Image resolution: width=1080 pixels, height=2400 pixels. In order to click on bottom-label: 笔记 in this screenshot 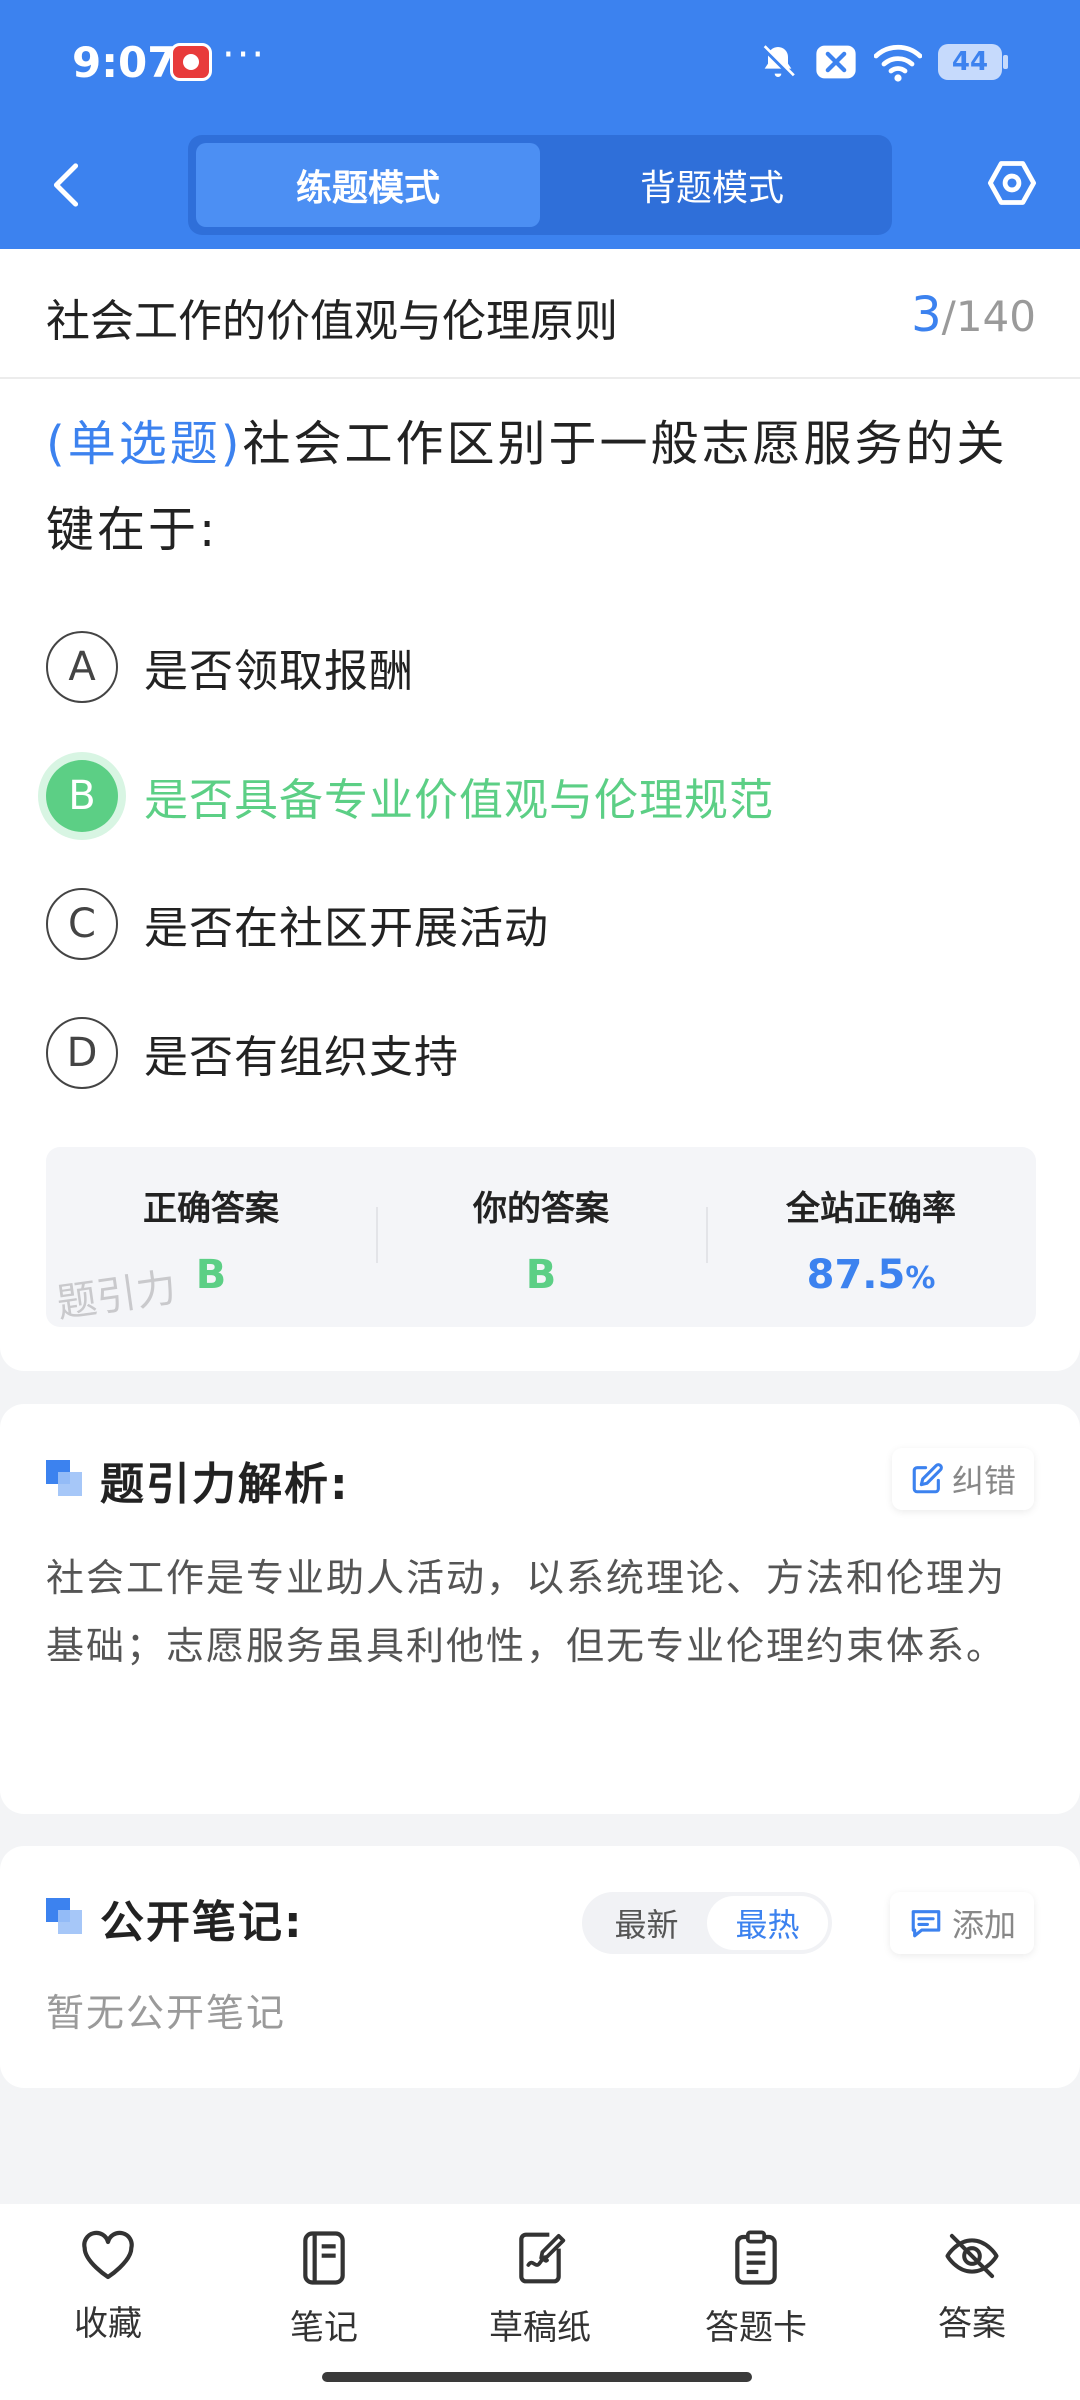, I will do `click(324, 2328)`.